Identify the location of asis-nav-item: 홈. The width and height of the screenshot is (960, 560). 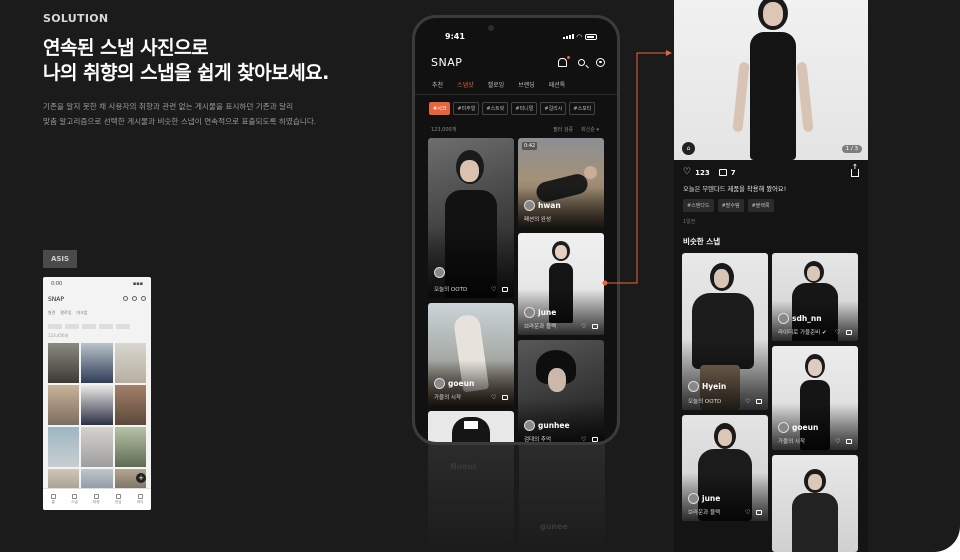
(53, 499).